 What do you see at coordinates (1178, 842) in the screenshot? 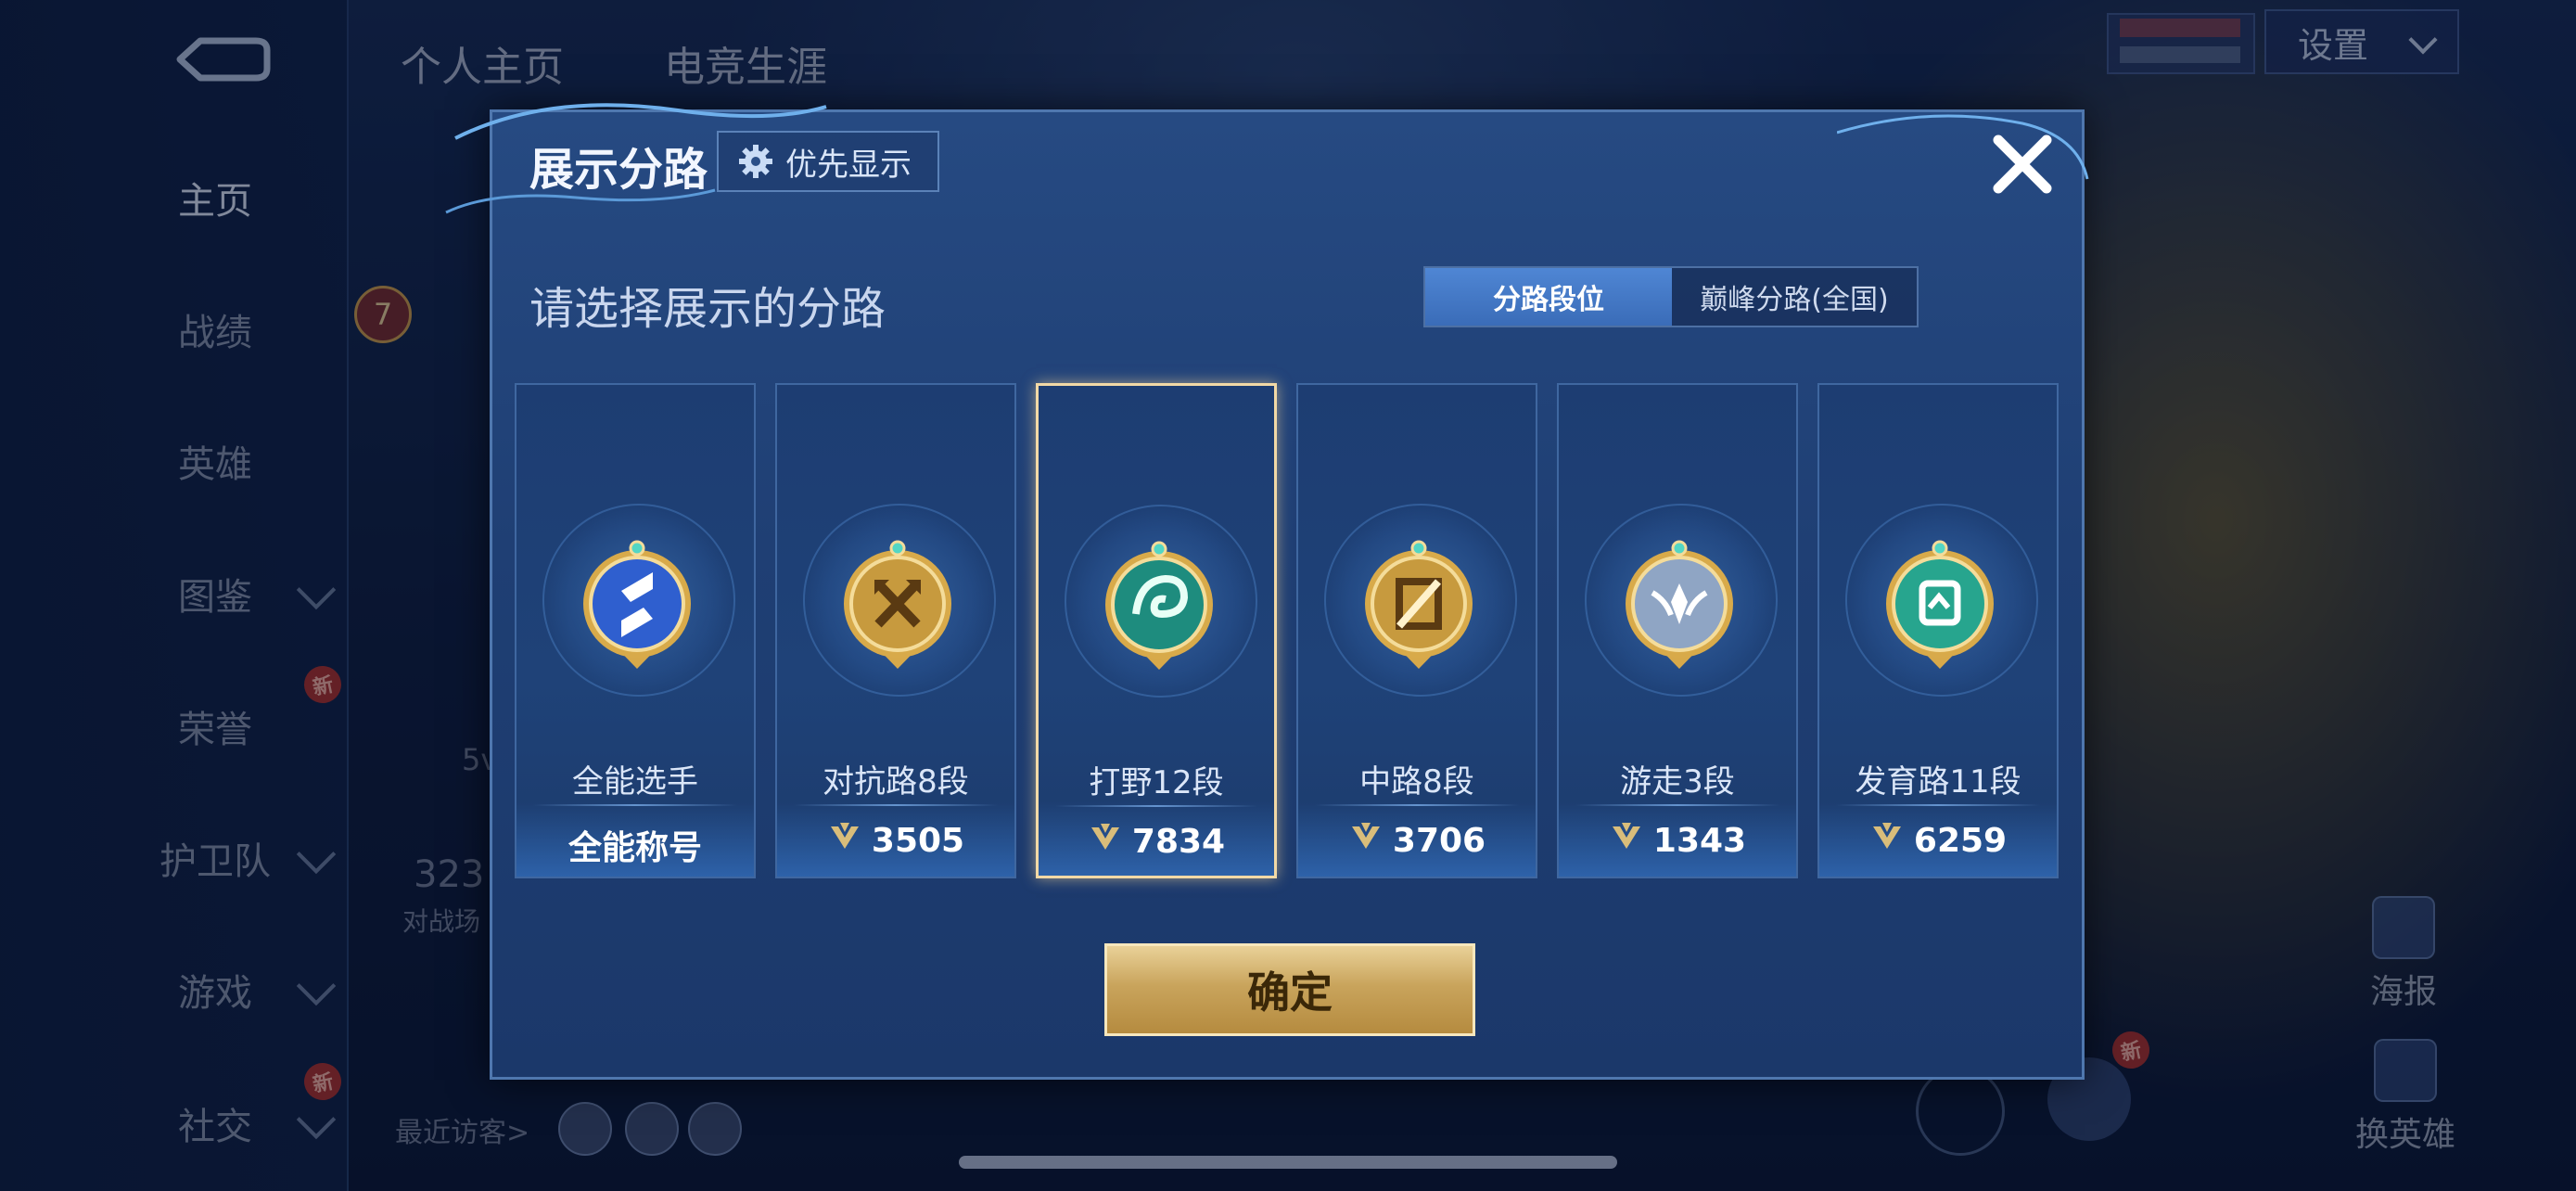
I see `lane-score-value: 7834` at bounding box center [1178, 842].